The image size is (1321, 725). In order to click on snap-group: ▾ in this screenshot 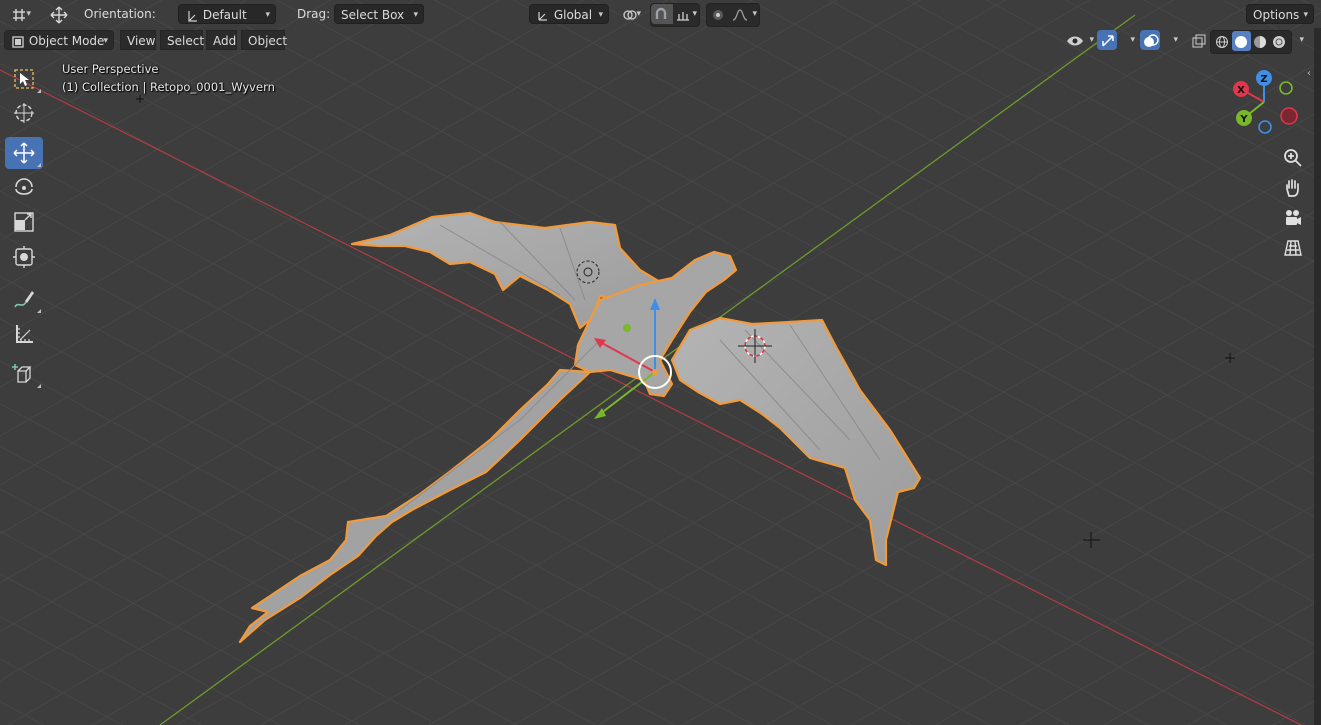, I will do `click(675, 15)`.